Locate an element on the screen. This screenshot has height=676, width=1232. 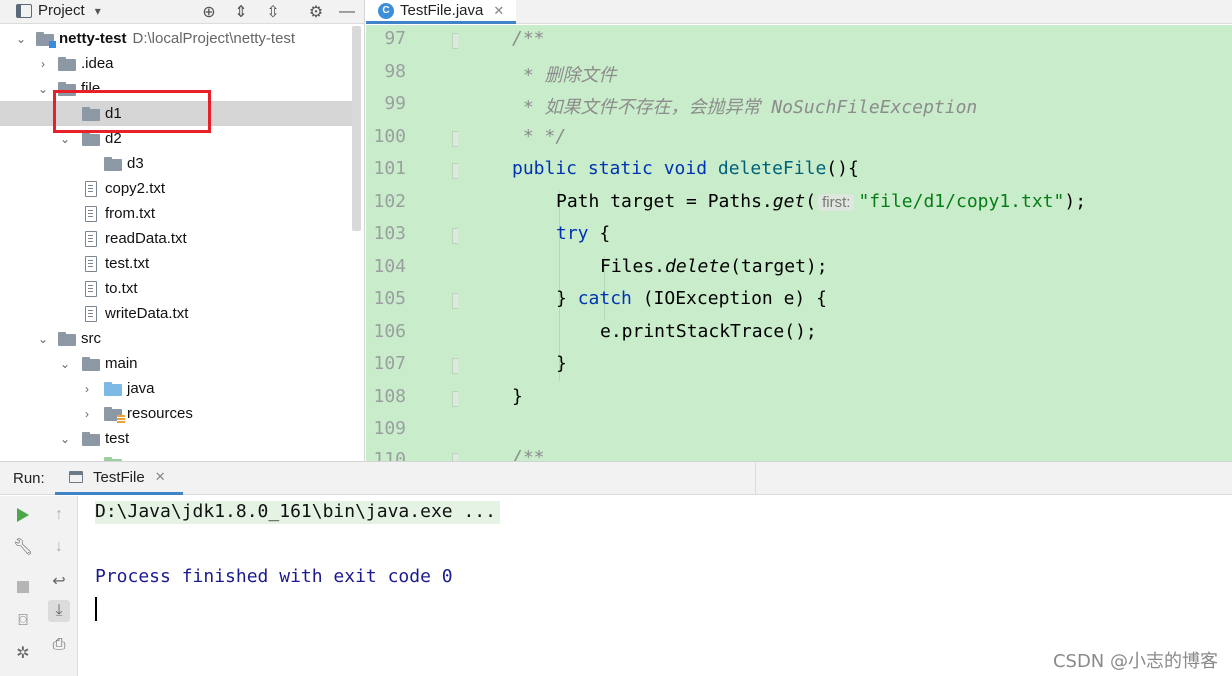
code-token: Path target = Paths. is located at coordinates (664, 201).